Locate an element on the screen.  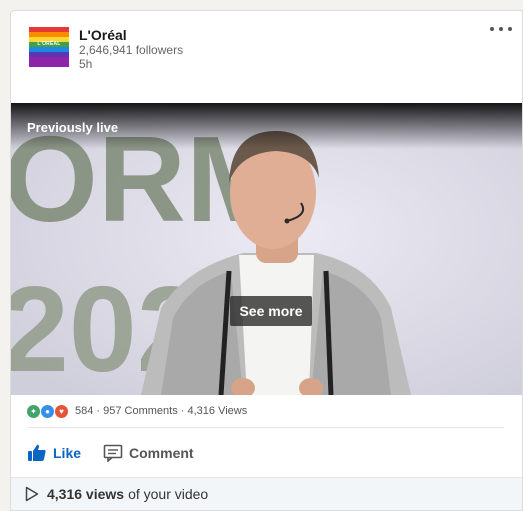
love-icon: ♥ is located at coordinates (61, 411).